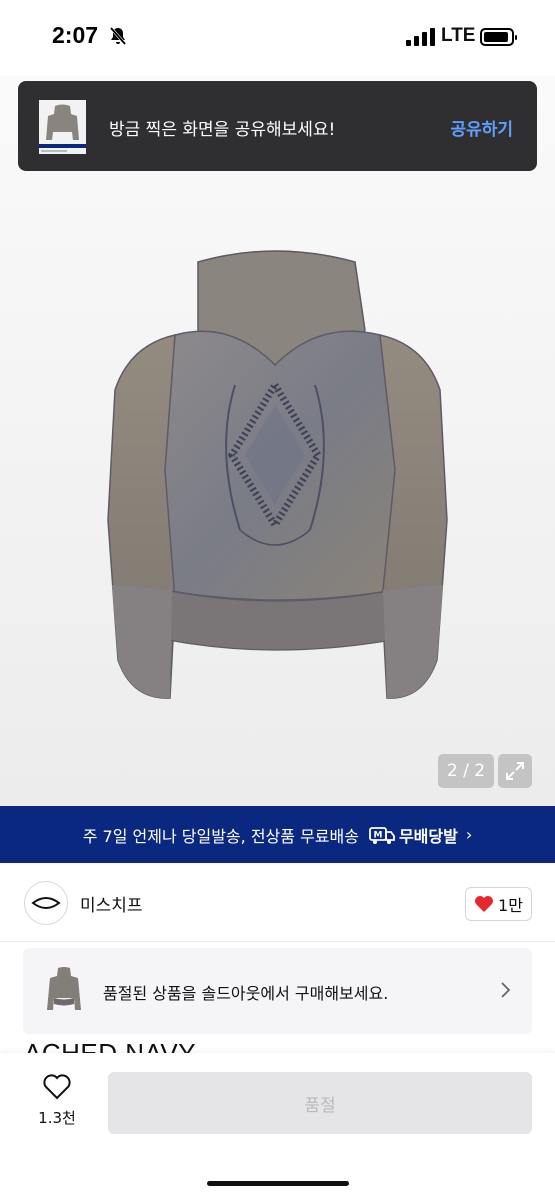 This screenshot has width=555, height=1200. Describe the element at coordinates (111, 903) in the screenshot. I see `seller-name: 미스치프` at that location.